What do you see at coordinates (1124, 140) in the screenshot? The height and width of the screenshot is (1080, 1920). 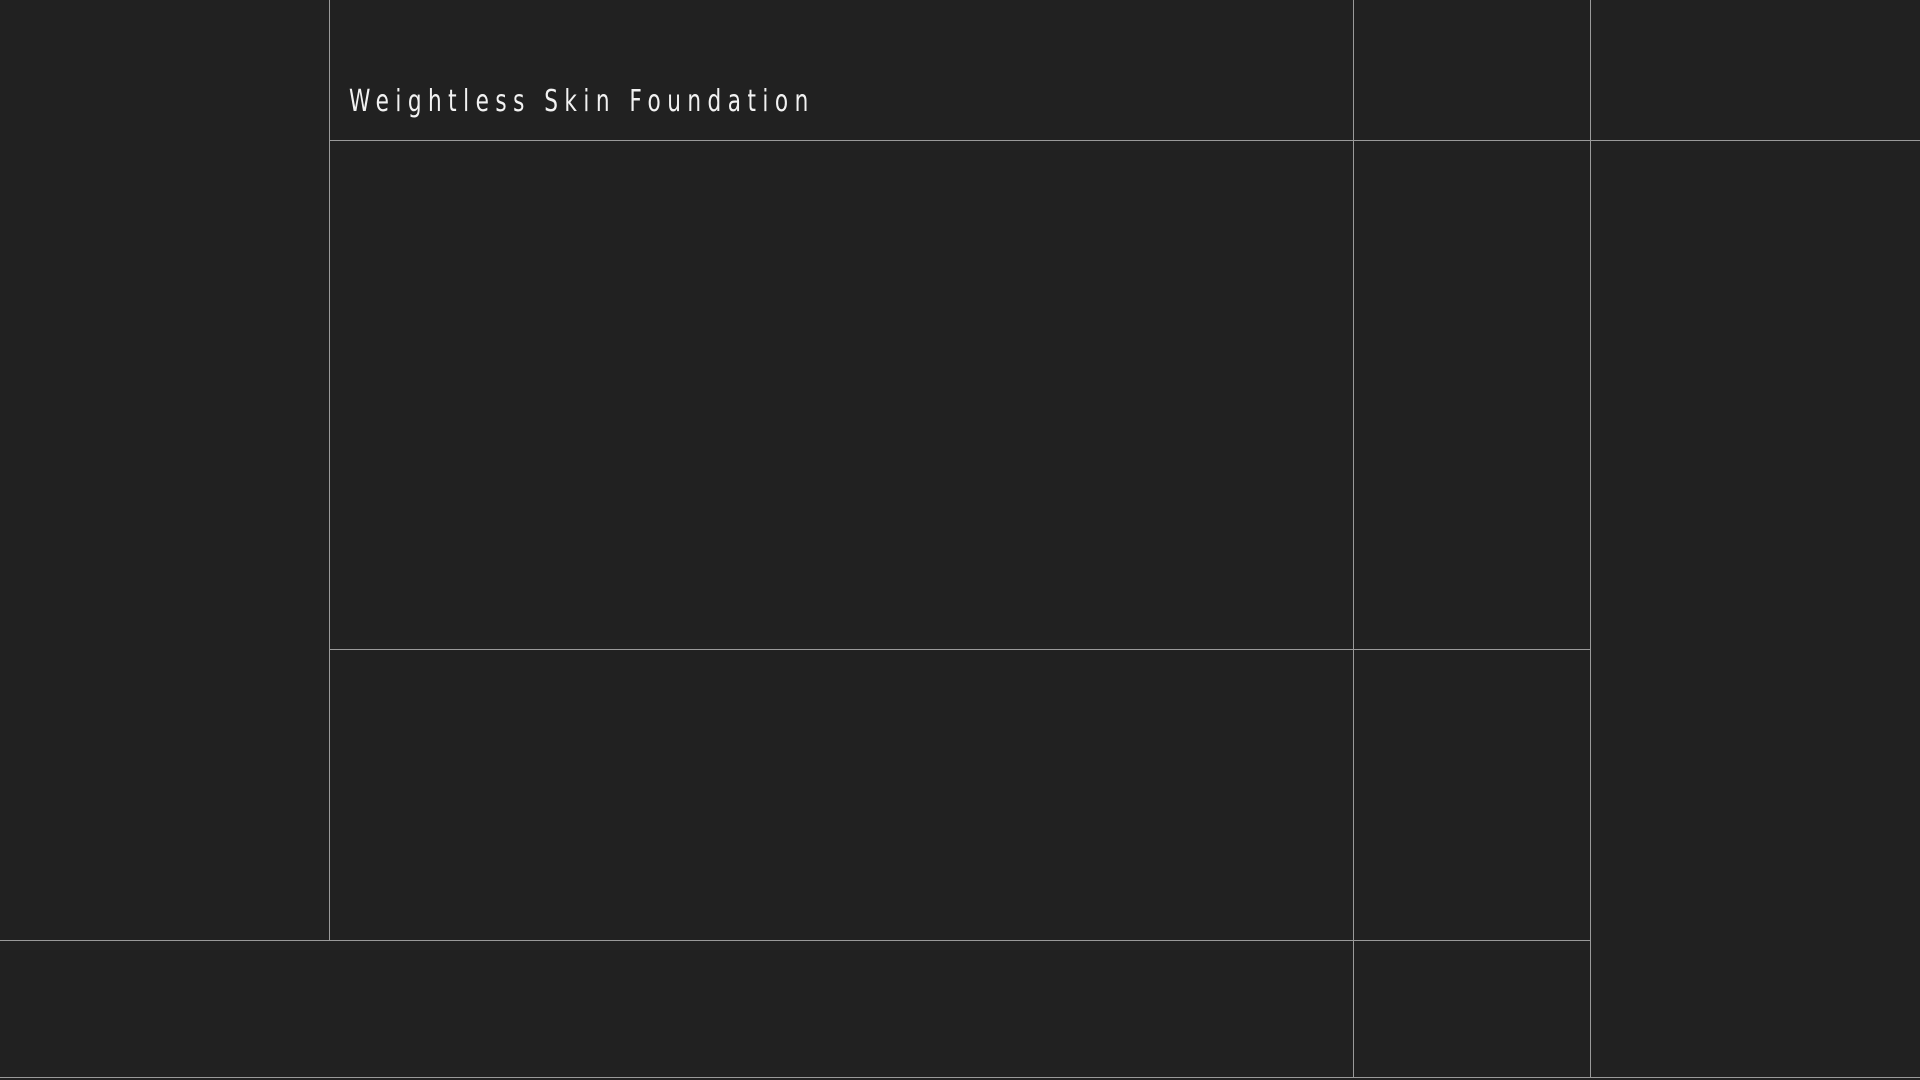 I see `grid-line-header-bottom` at bounding box center [1124, 140].